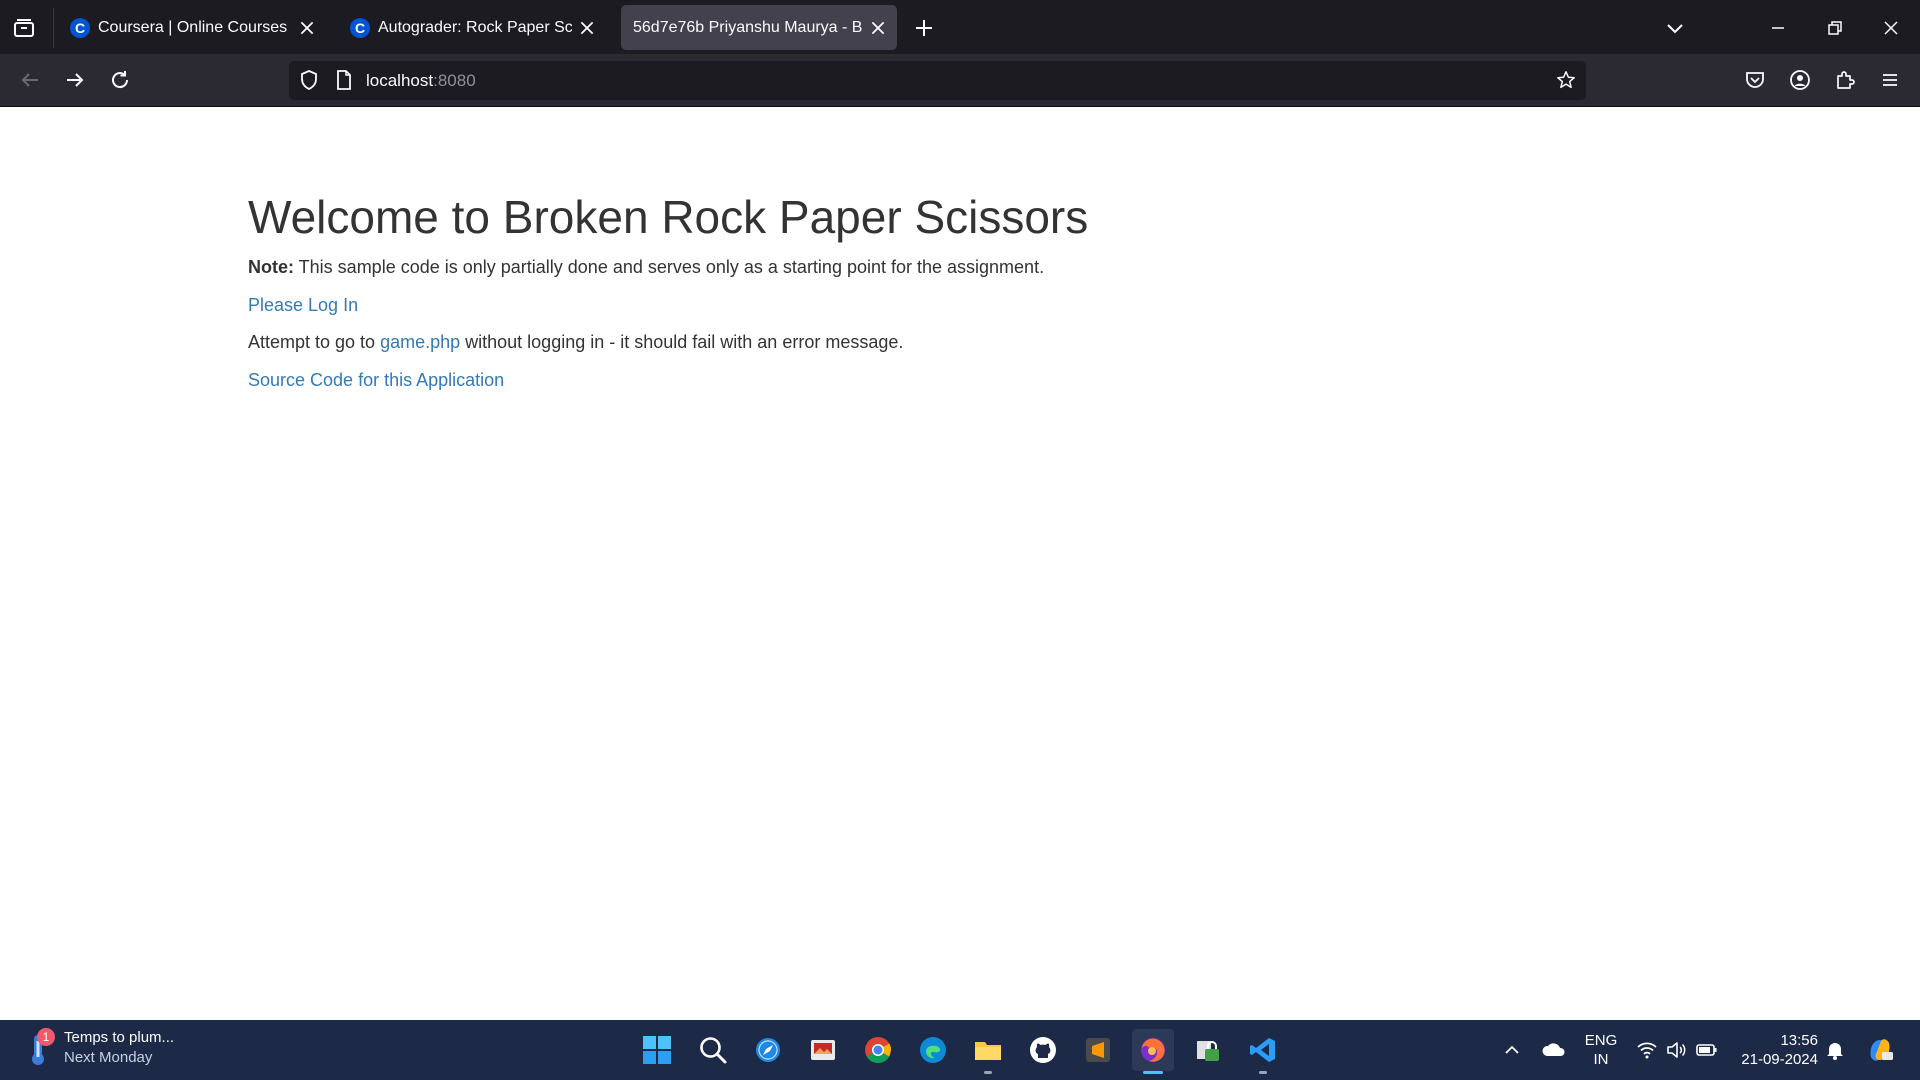 Image resolution: width=1920 pixels, height=1080 pixels. I want to click on taskbar-app-firefox, so click(1153, 1050).